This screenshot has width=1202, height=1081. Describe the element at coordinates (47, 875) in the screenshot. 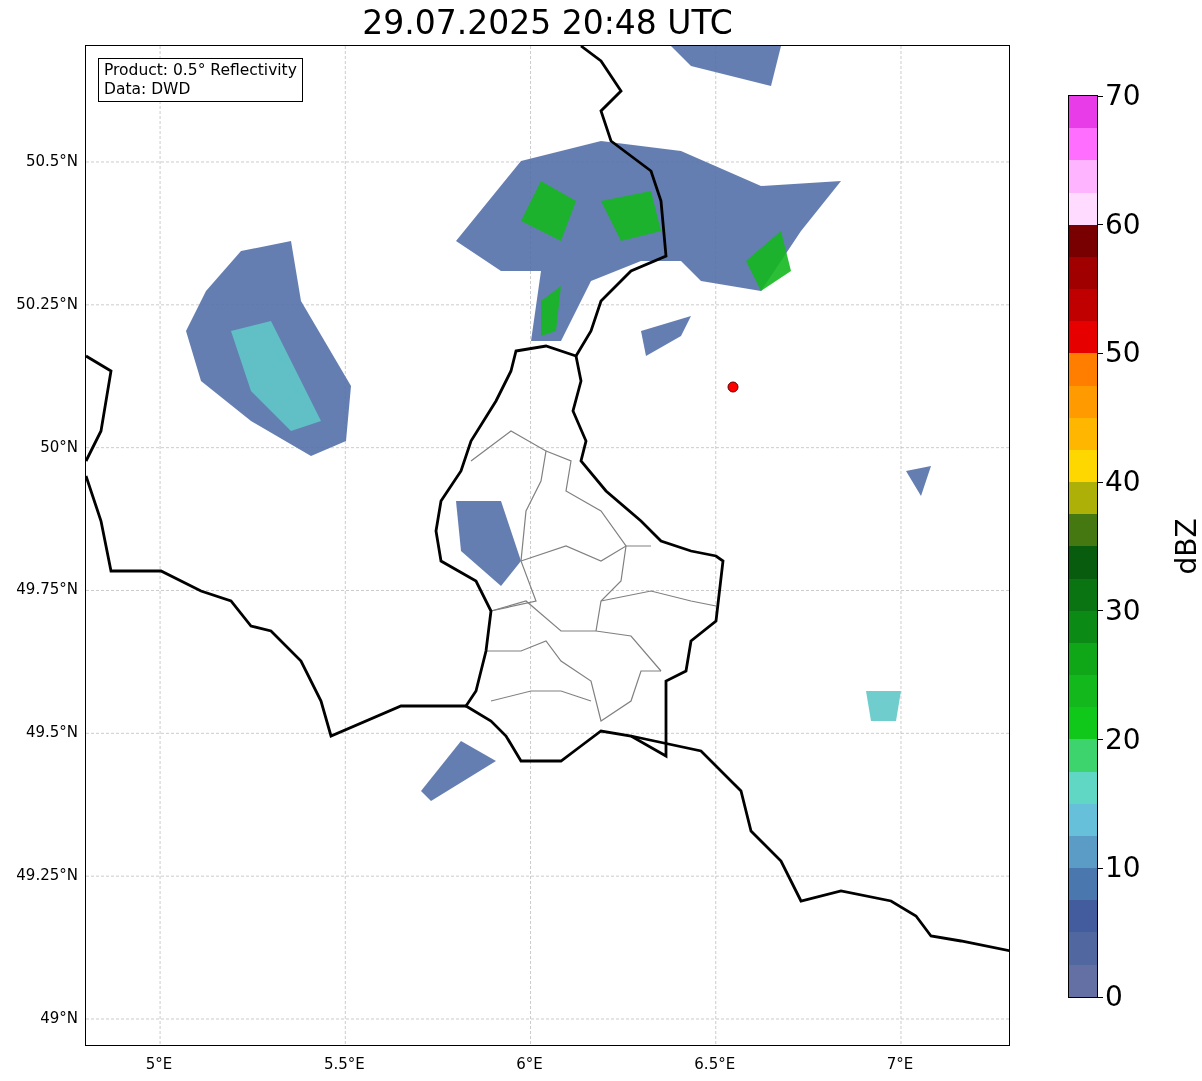

I see `latitude-label: 49.25°N` at that location.